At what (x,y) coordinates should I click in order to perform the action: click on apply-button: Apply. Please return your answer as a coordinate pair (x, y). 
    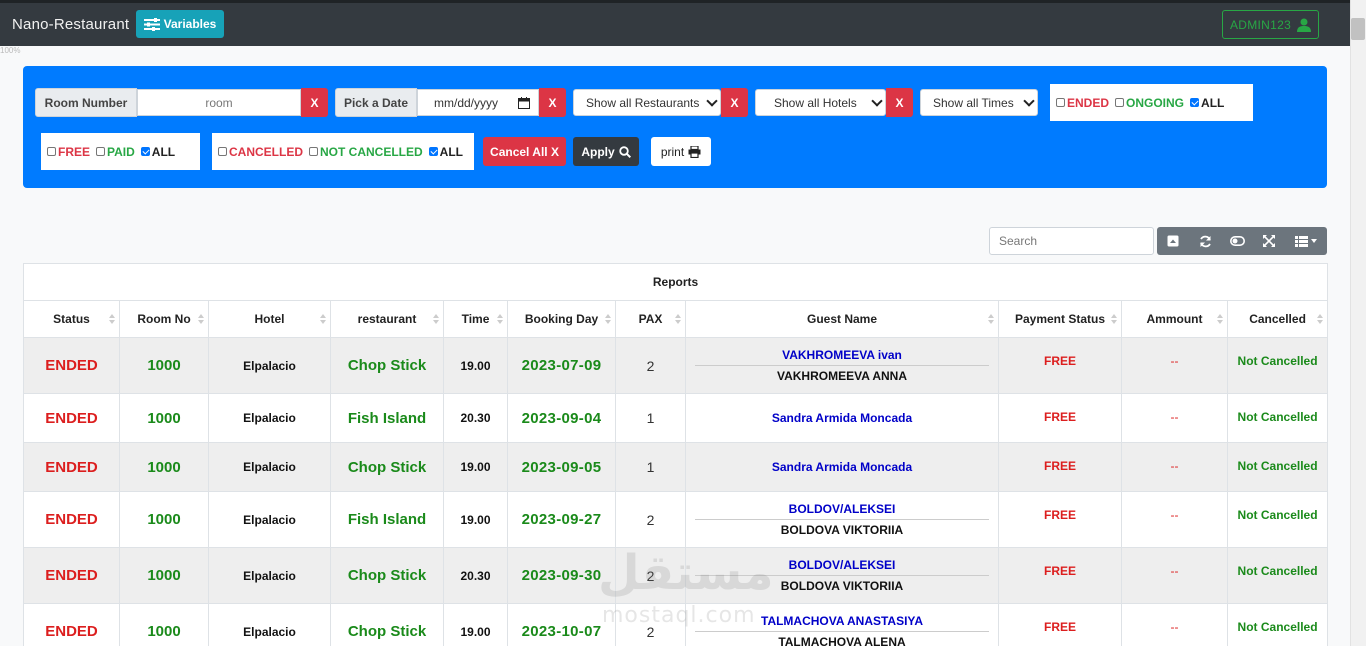
    Looking at the image, I should click on (606, 151).